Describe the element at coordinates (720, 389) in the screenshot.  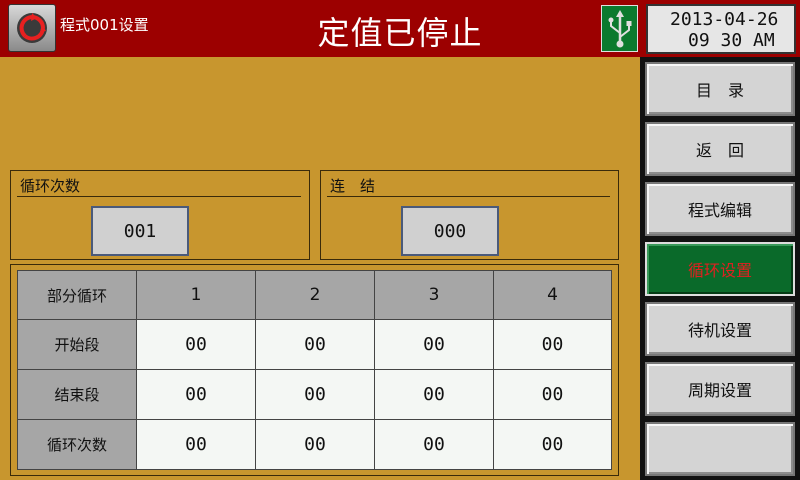
I see `period-settings-button: 周期设置` at that location.